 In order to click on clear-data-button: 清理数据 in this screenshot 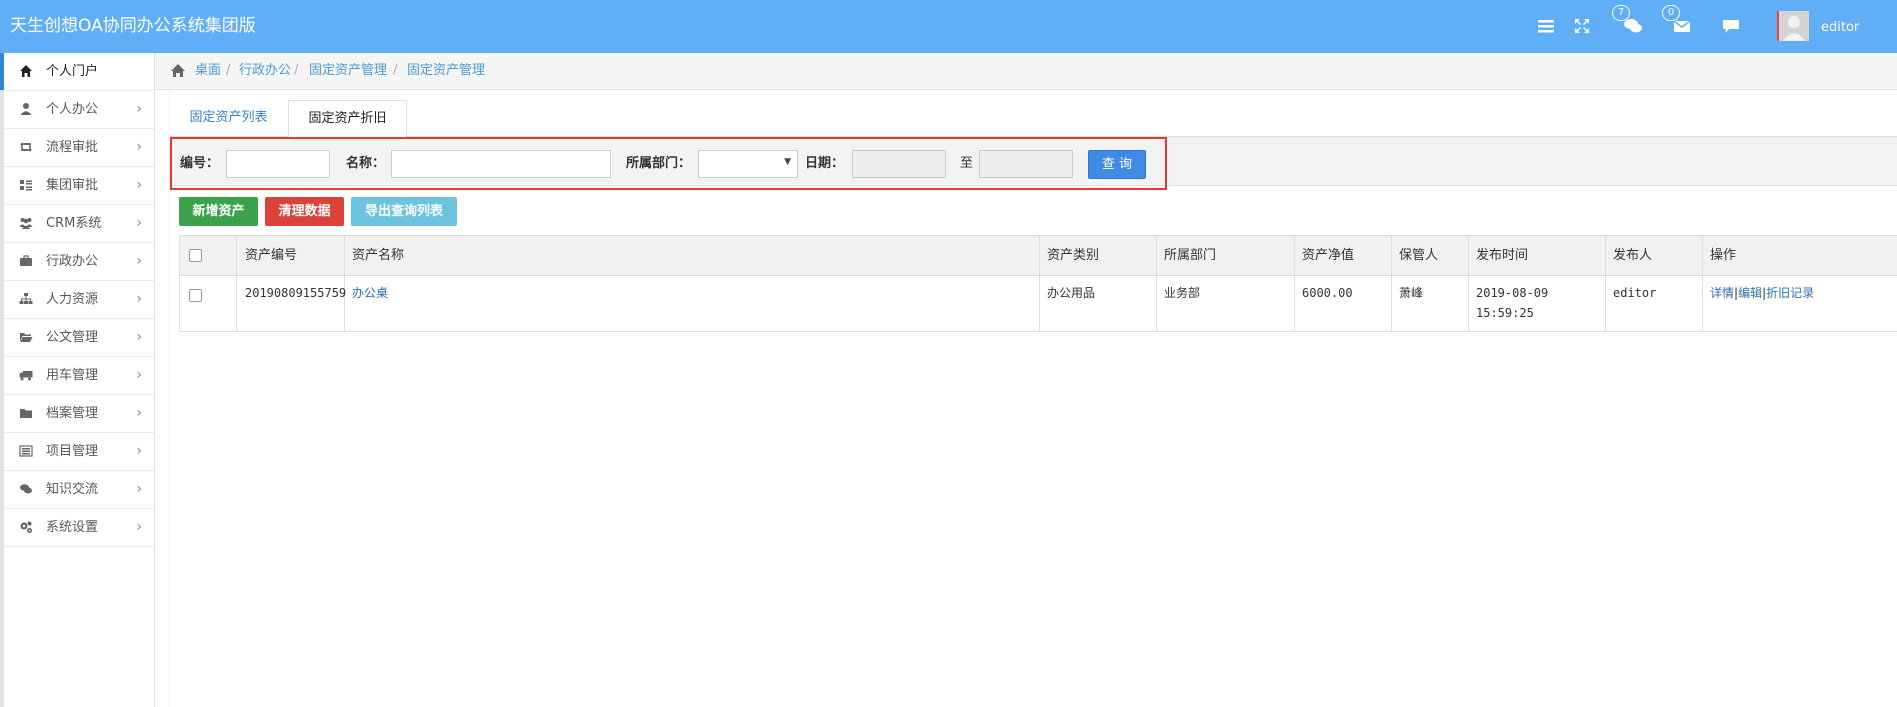, I will do `click(304, 211)`.